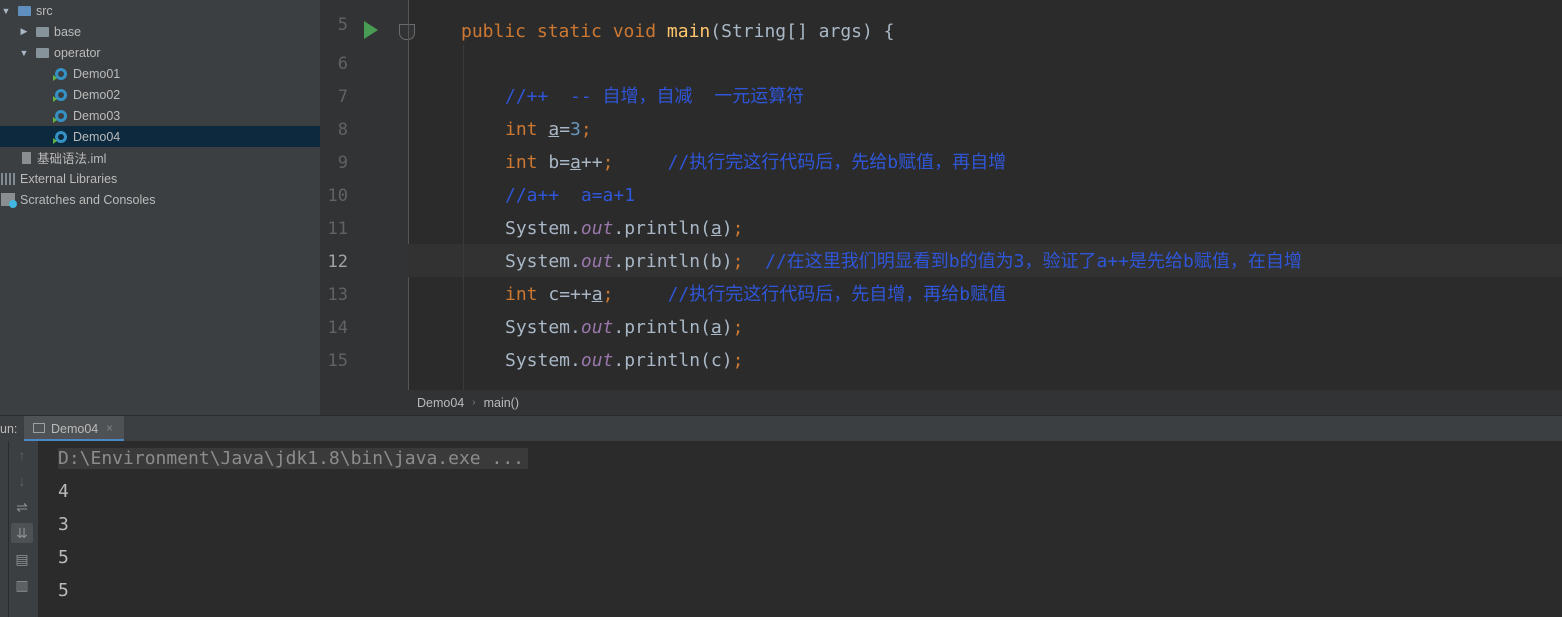  What do you see at coordinates (624, 327) in the screenshot?
I see `code-line-14: System.out.println(a);` at bounding box center [624, 327].